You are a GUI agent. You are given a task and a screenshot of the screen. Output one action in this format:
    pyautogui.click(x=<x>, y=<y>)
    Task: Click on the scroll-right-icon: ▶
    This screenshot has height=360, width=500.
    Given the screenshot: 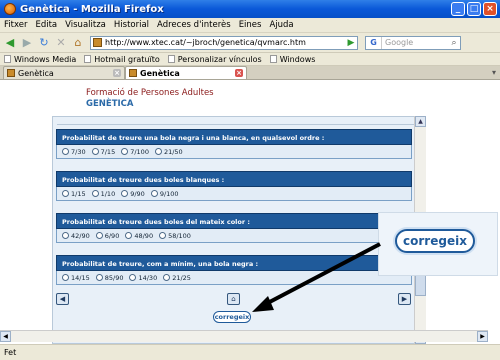 What is the action you would take?
    pyautogui.click(x=482, y=336)
    